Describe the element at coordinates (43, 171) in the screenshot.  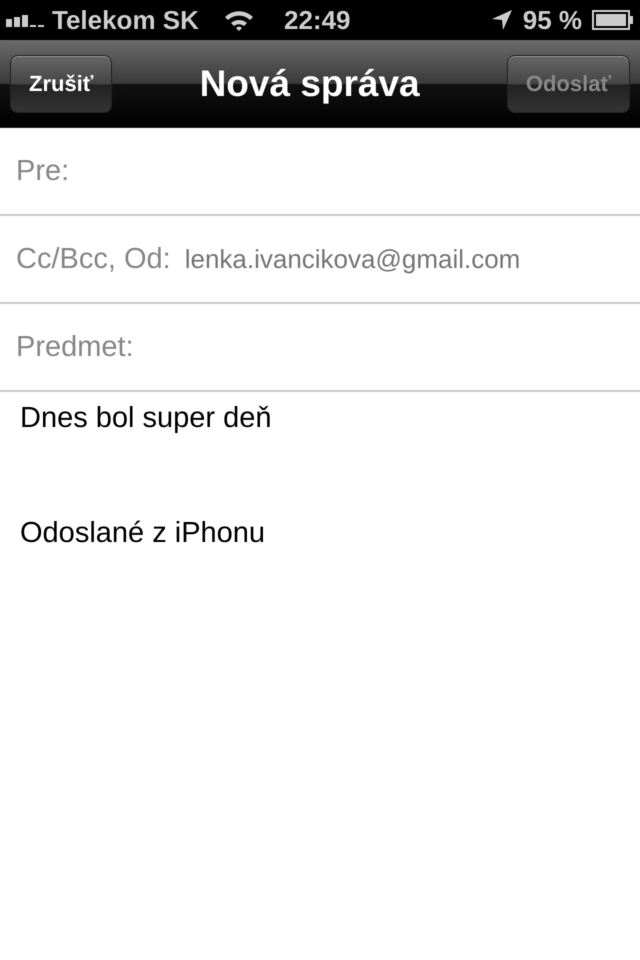
I see `field-label: Pre:` at that location.